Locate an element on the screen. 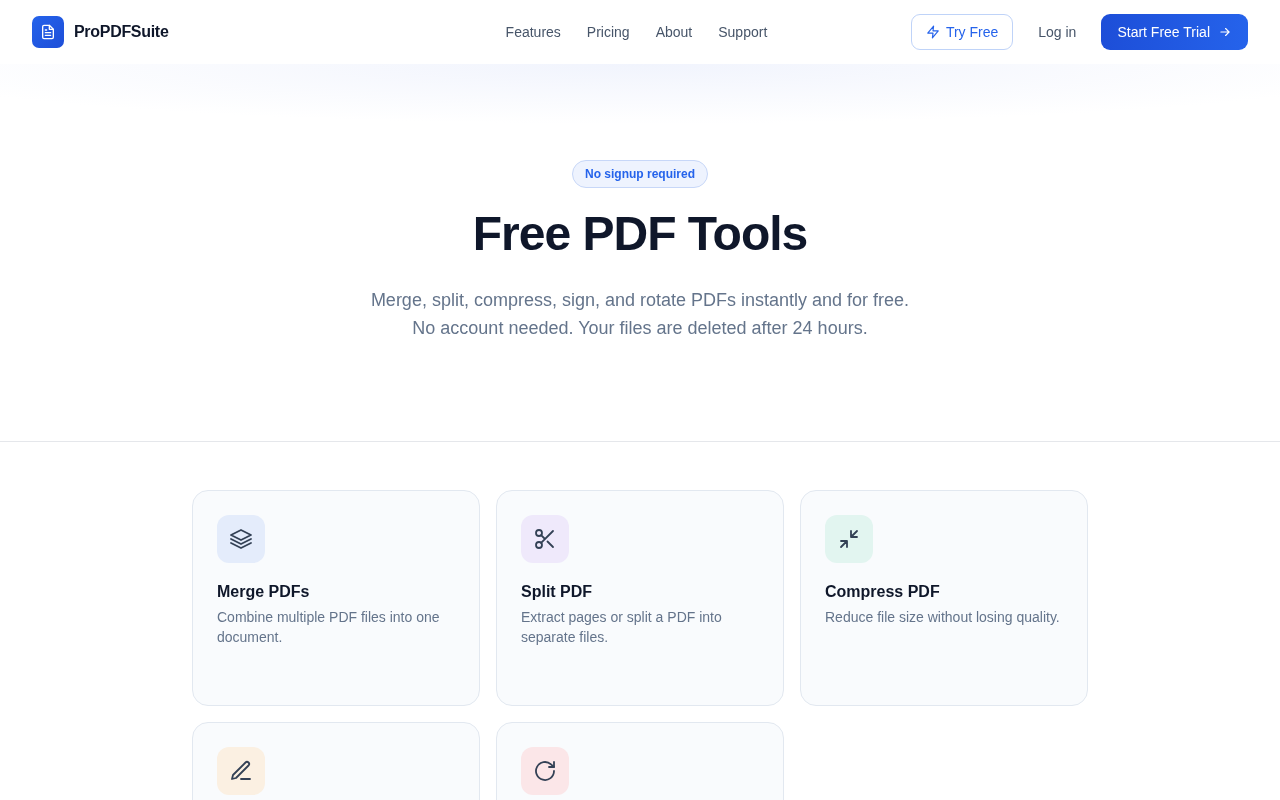 This screenshot has height=800, width=1280. hero-title: Free PDF Tools is located at coordinates (640, 234).